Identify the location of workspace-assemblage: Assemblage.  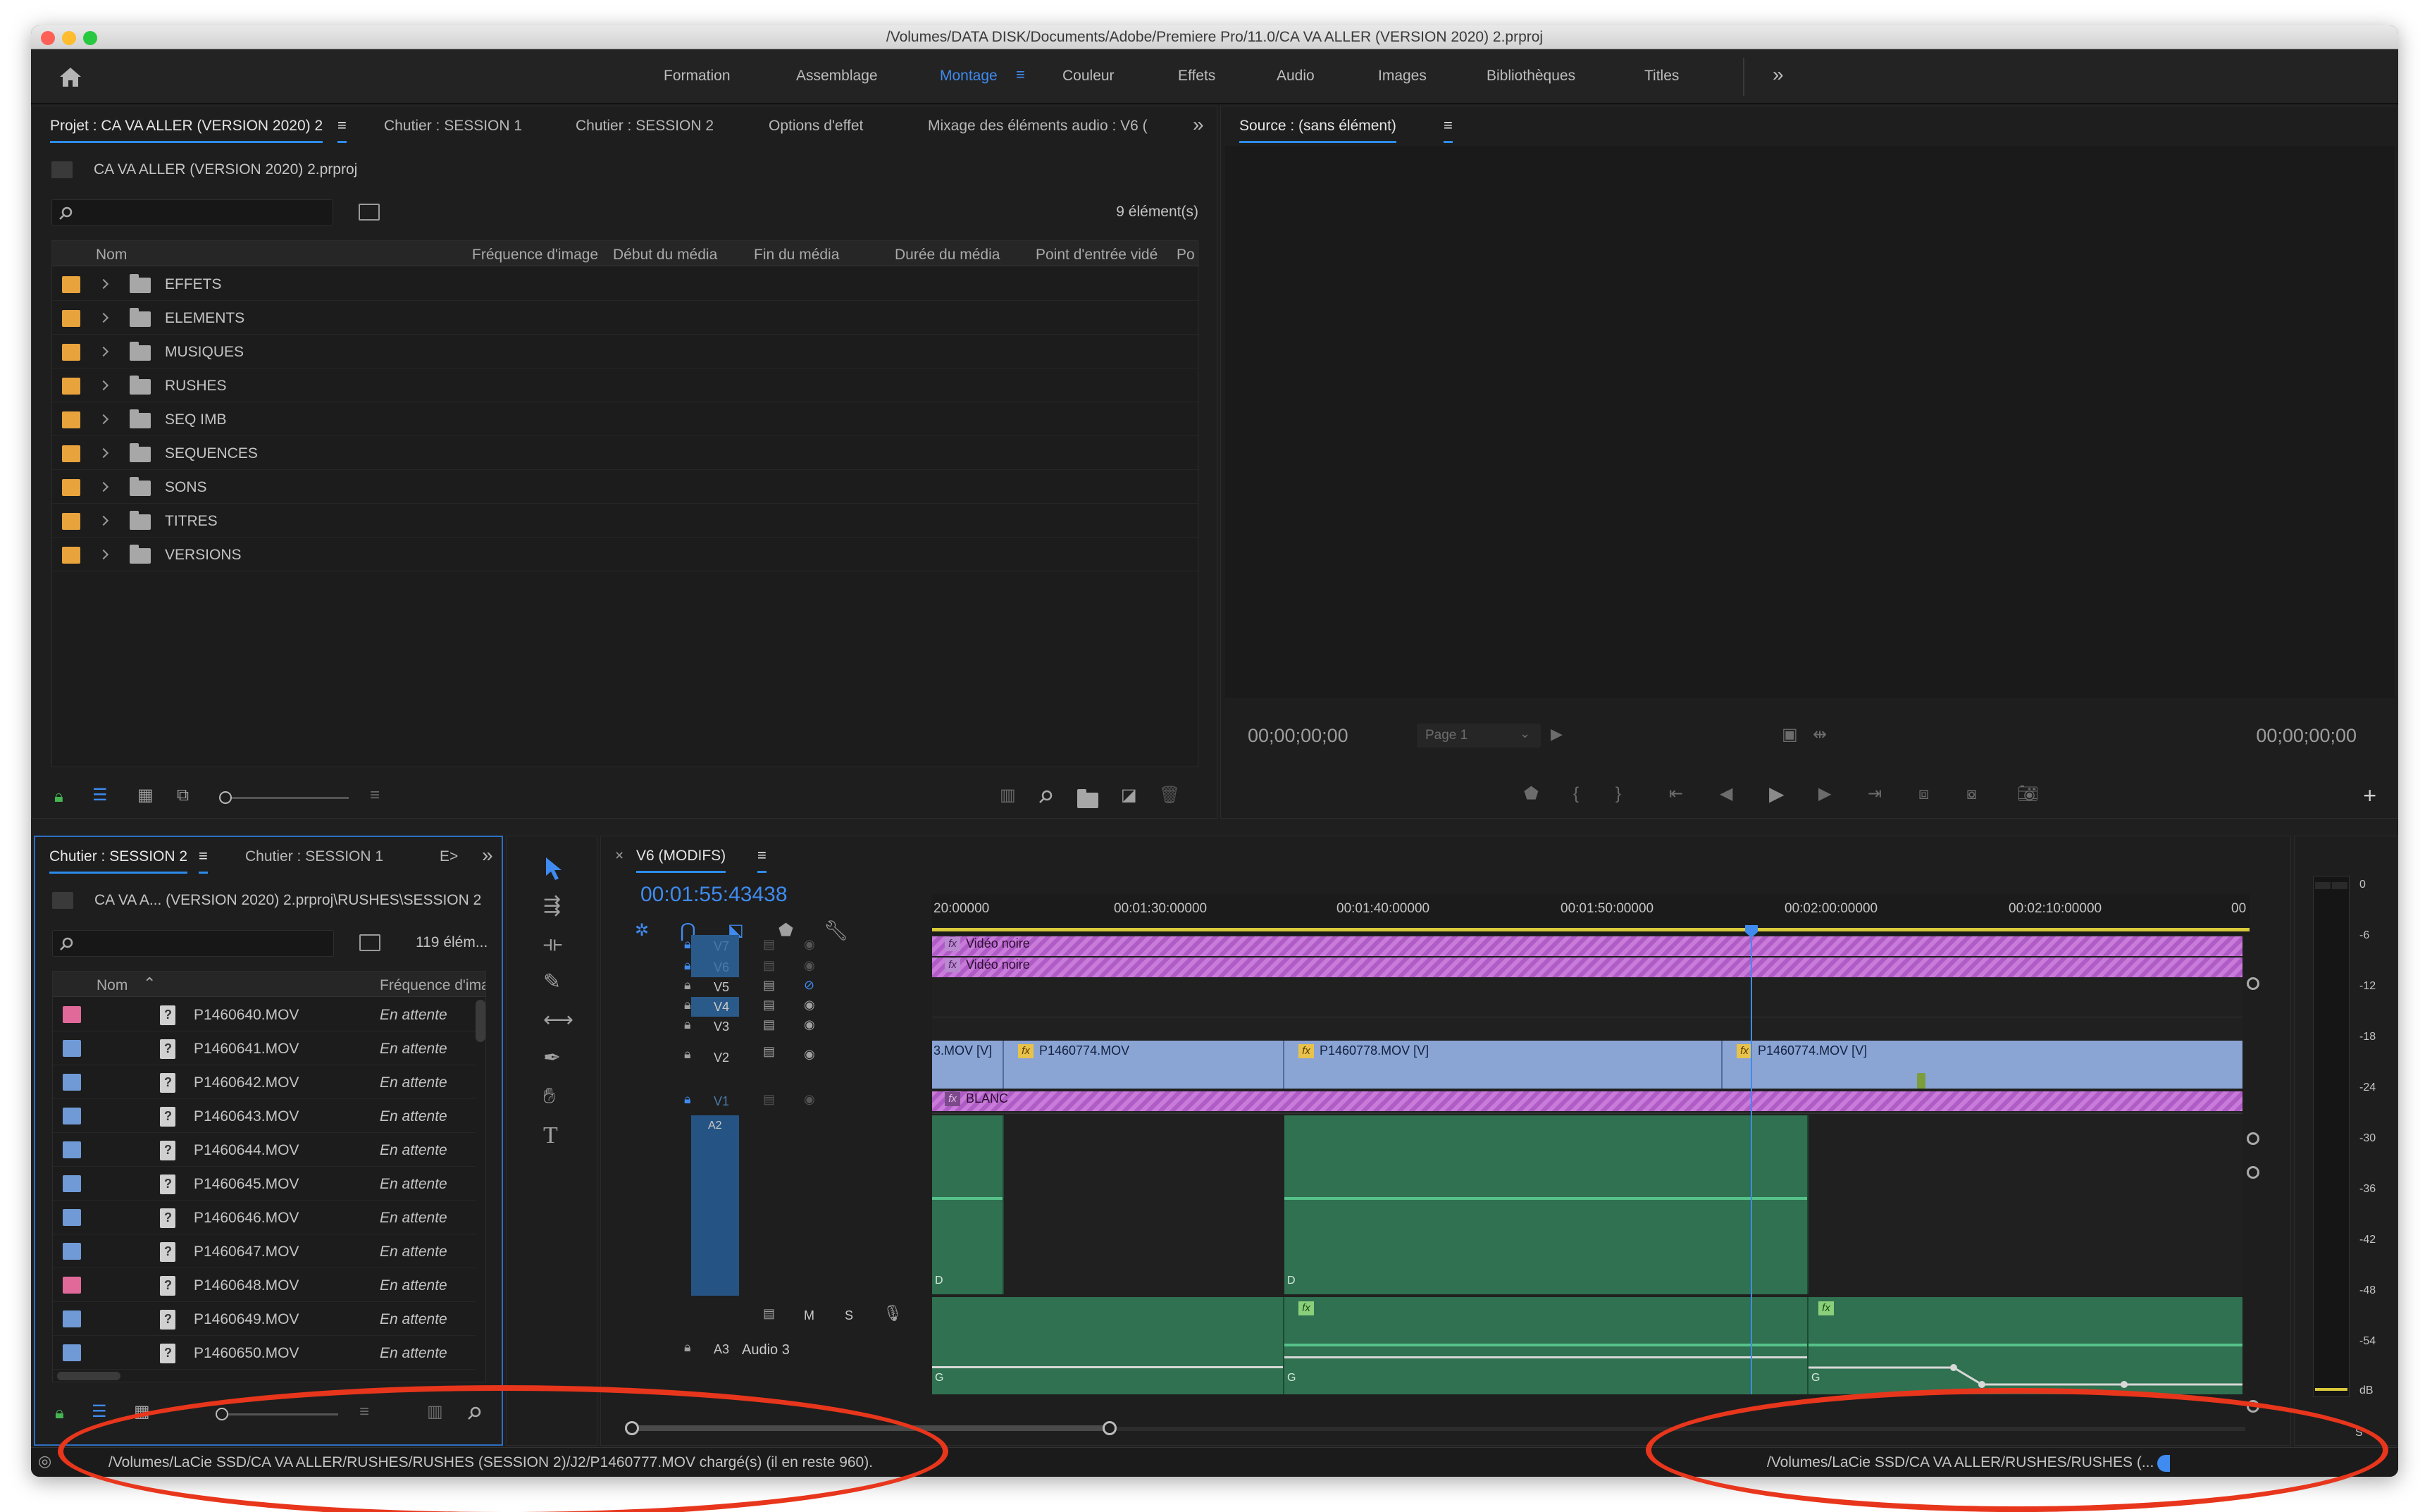
(837, 76).